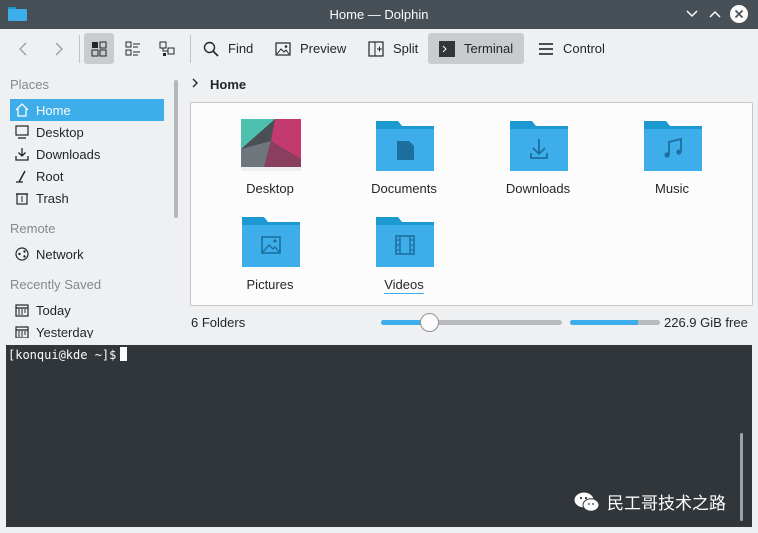 The image size is (758, 533). Describe the element at coordinates (672, 188) in the screenshot. I see `file-item-label: Music` at that location.